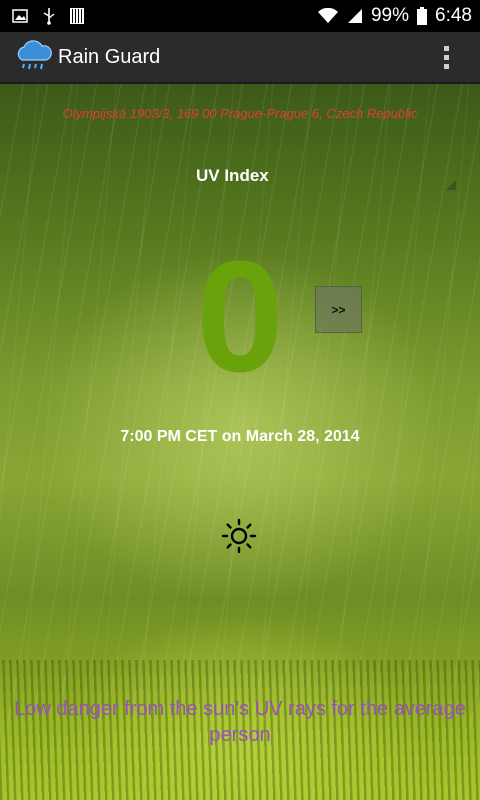  I want to click on sun-icon, so click(239, 536).